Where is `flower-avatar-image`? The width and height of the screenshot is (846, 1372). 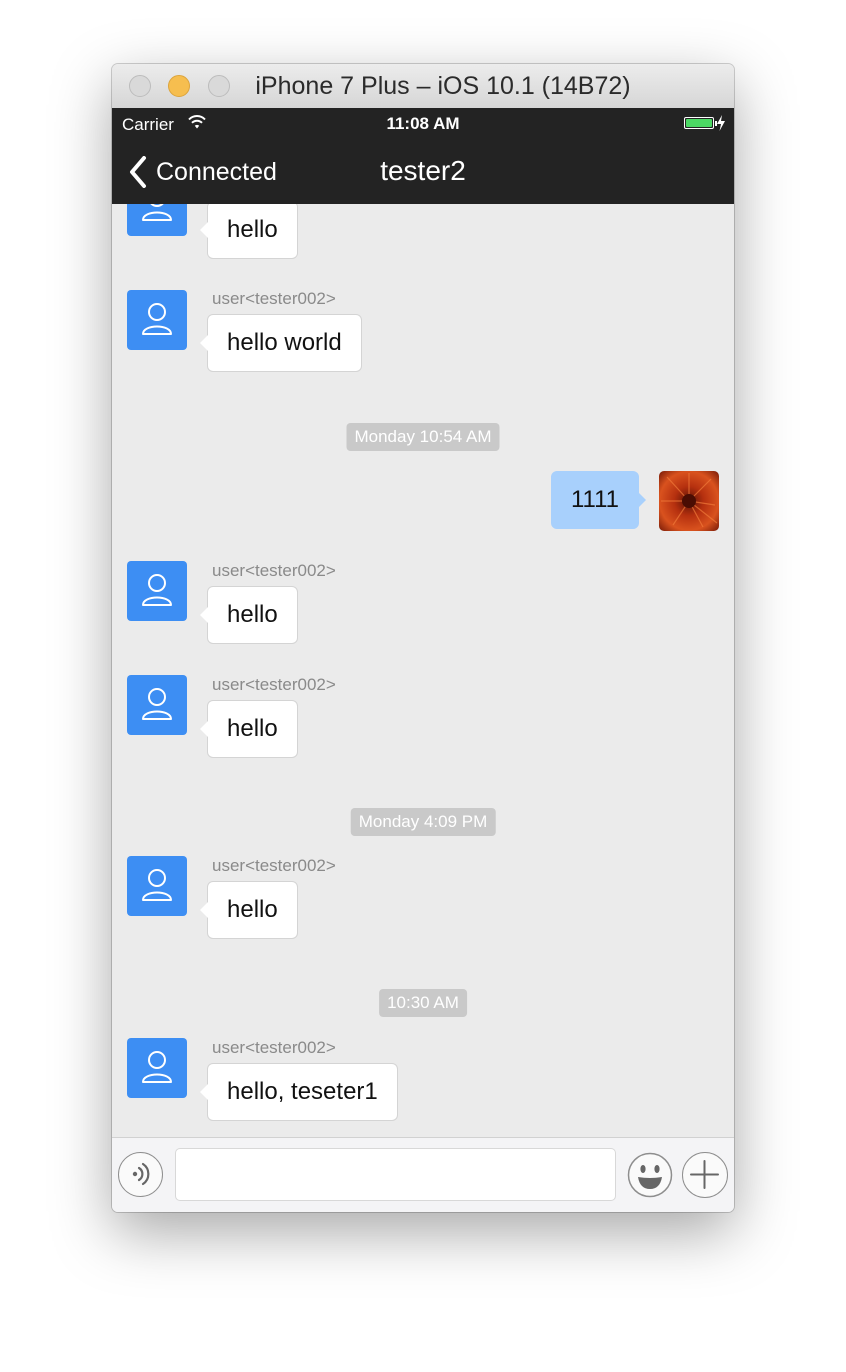
flower-avatar-image is located at coordinates (689, 501).